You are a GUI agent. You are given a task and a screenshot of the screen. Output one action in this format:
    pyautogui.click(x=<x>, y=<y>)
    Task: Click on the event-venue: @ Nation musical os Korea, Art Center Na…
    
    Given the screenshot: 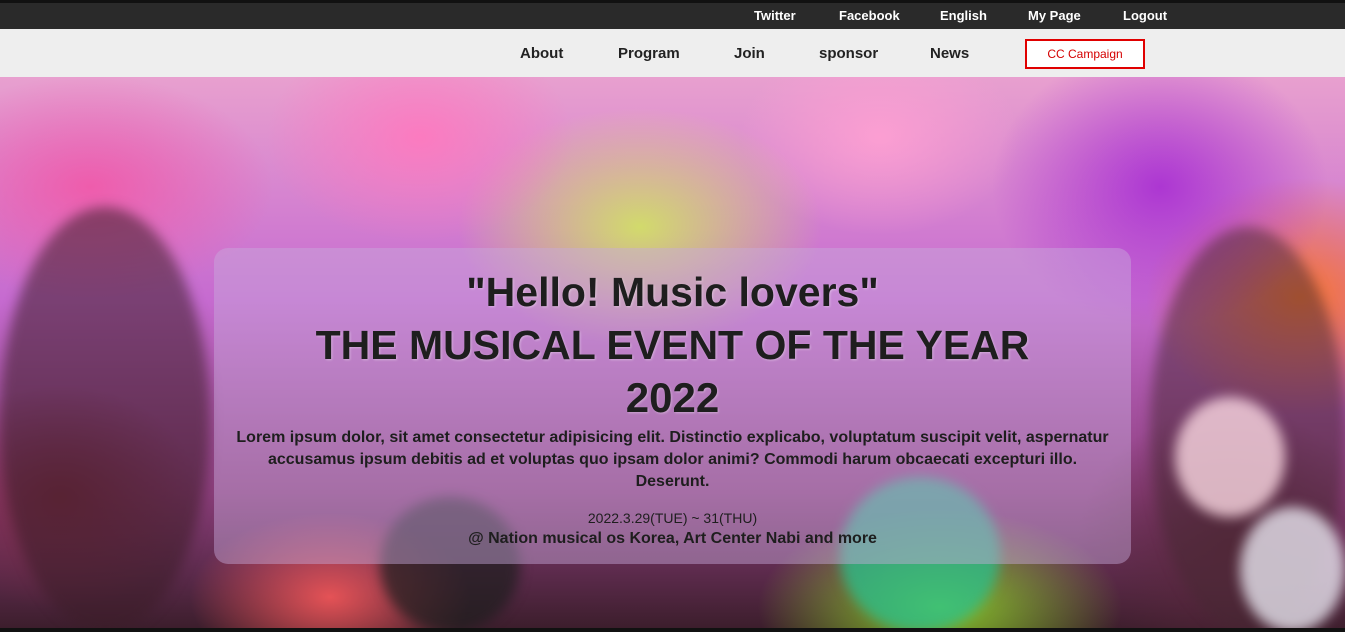 What is the action you would take?
    pyautogui.click(x=672, y=538)
    